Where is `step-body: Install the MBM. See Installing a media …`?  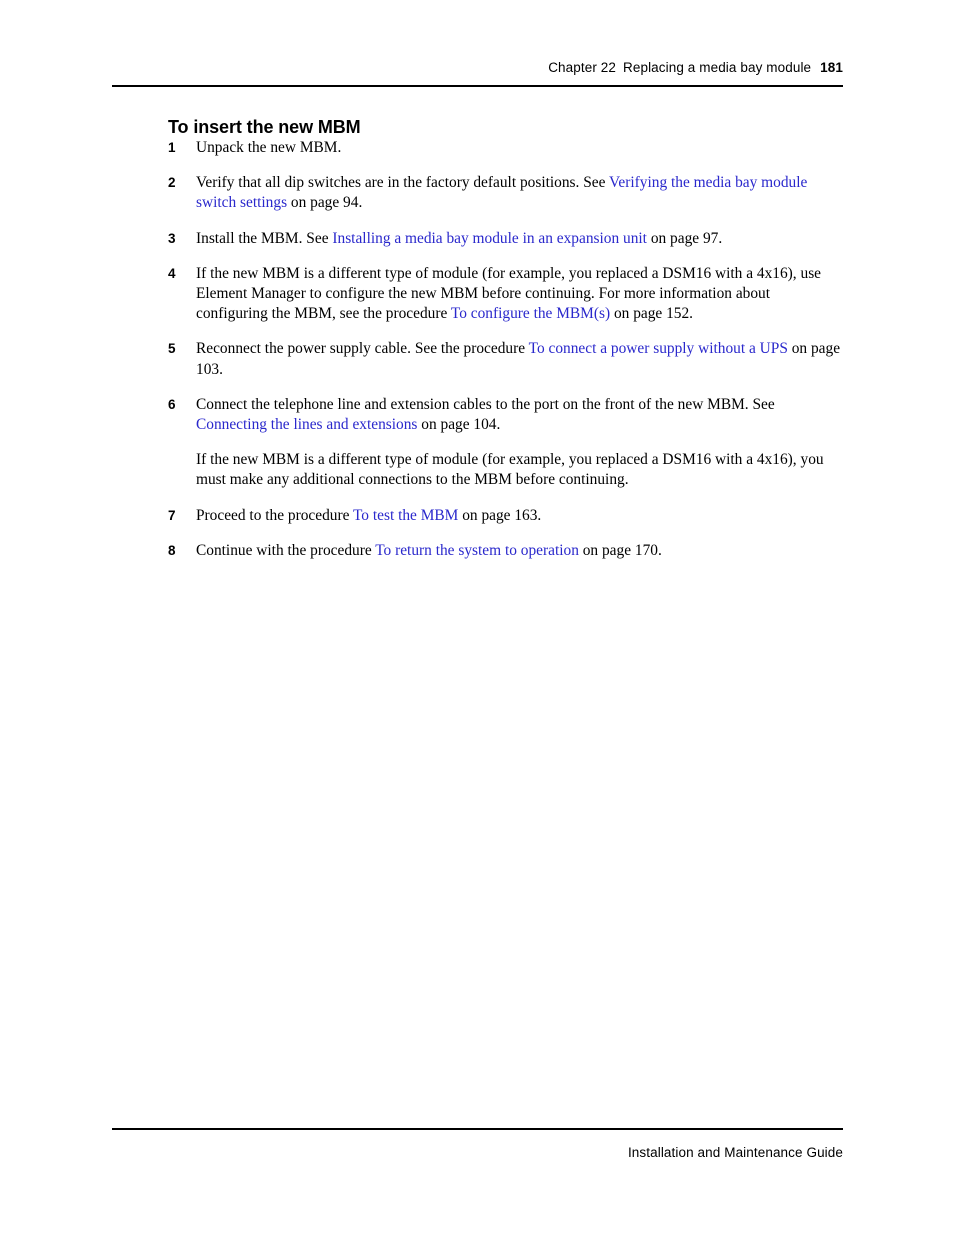 step-body: Install the MBM. See Installing a media … is located at coordinates (519, 239).